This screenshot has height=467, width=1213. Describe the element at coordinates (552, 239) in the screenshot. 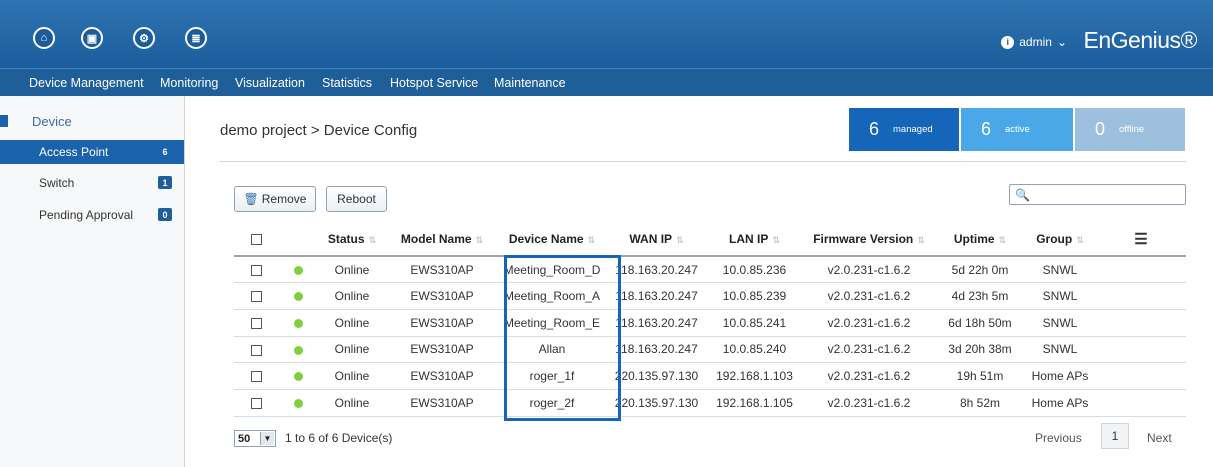

I see `col-device-name: Device Name ⇅` at that location.